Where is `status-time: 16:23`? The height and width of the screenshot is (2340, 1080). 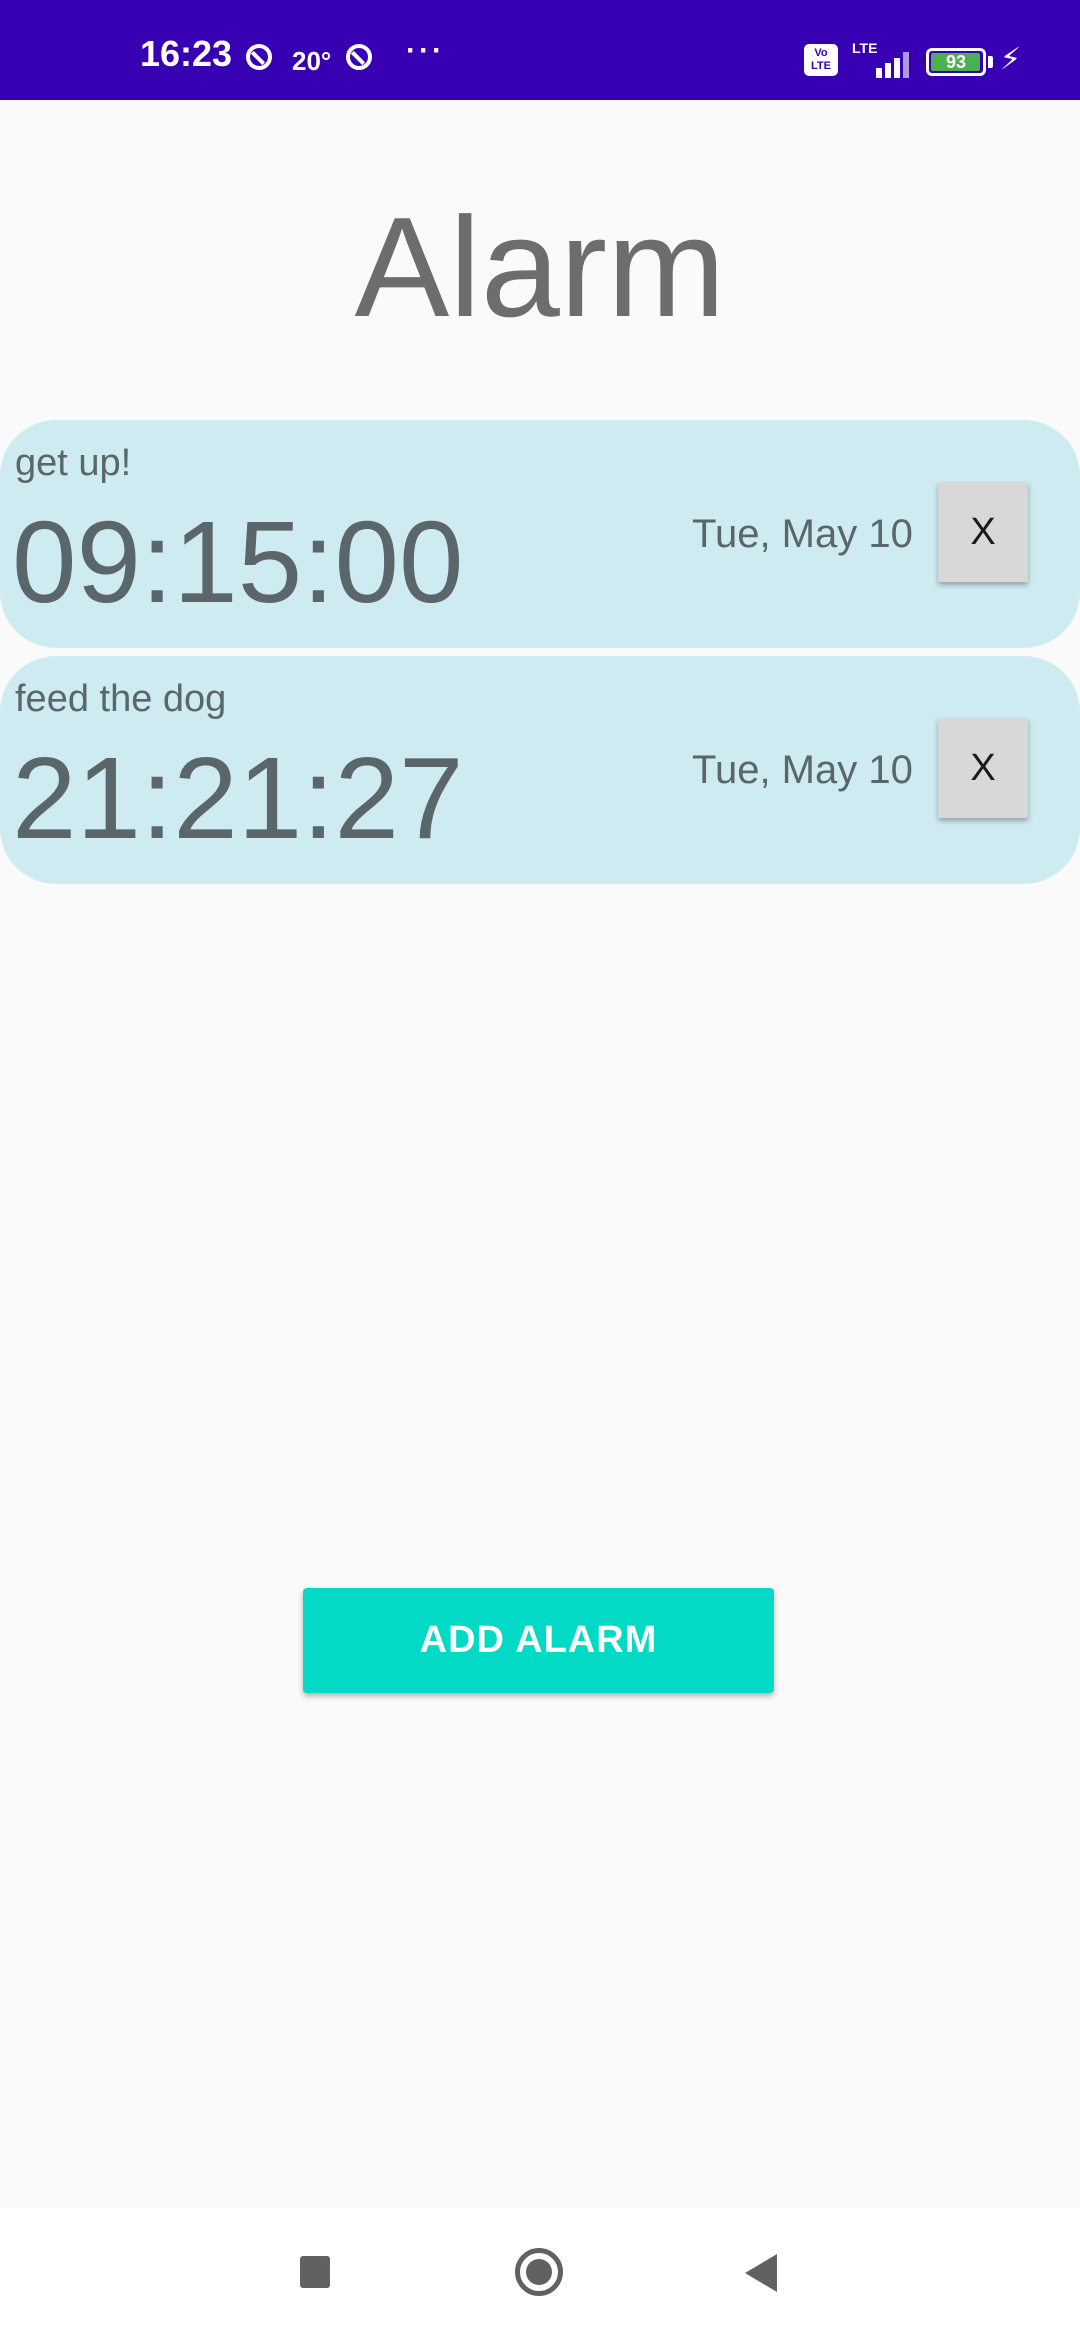
status-time: 16:23 is located at coordinates (186, 53).